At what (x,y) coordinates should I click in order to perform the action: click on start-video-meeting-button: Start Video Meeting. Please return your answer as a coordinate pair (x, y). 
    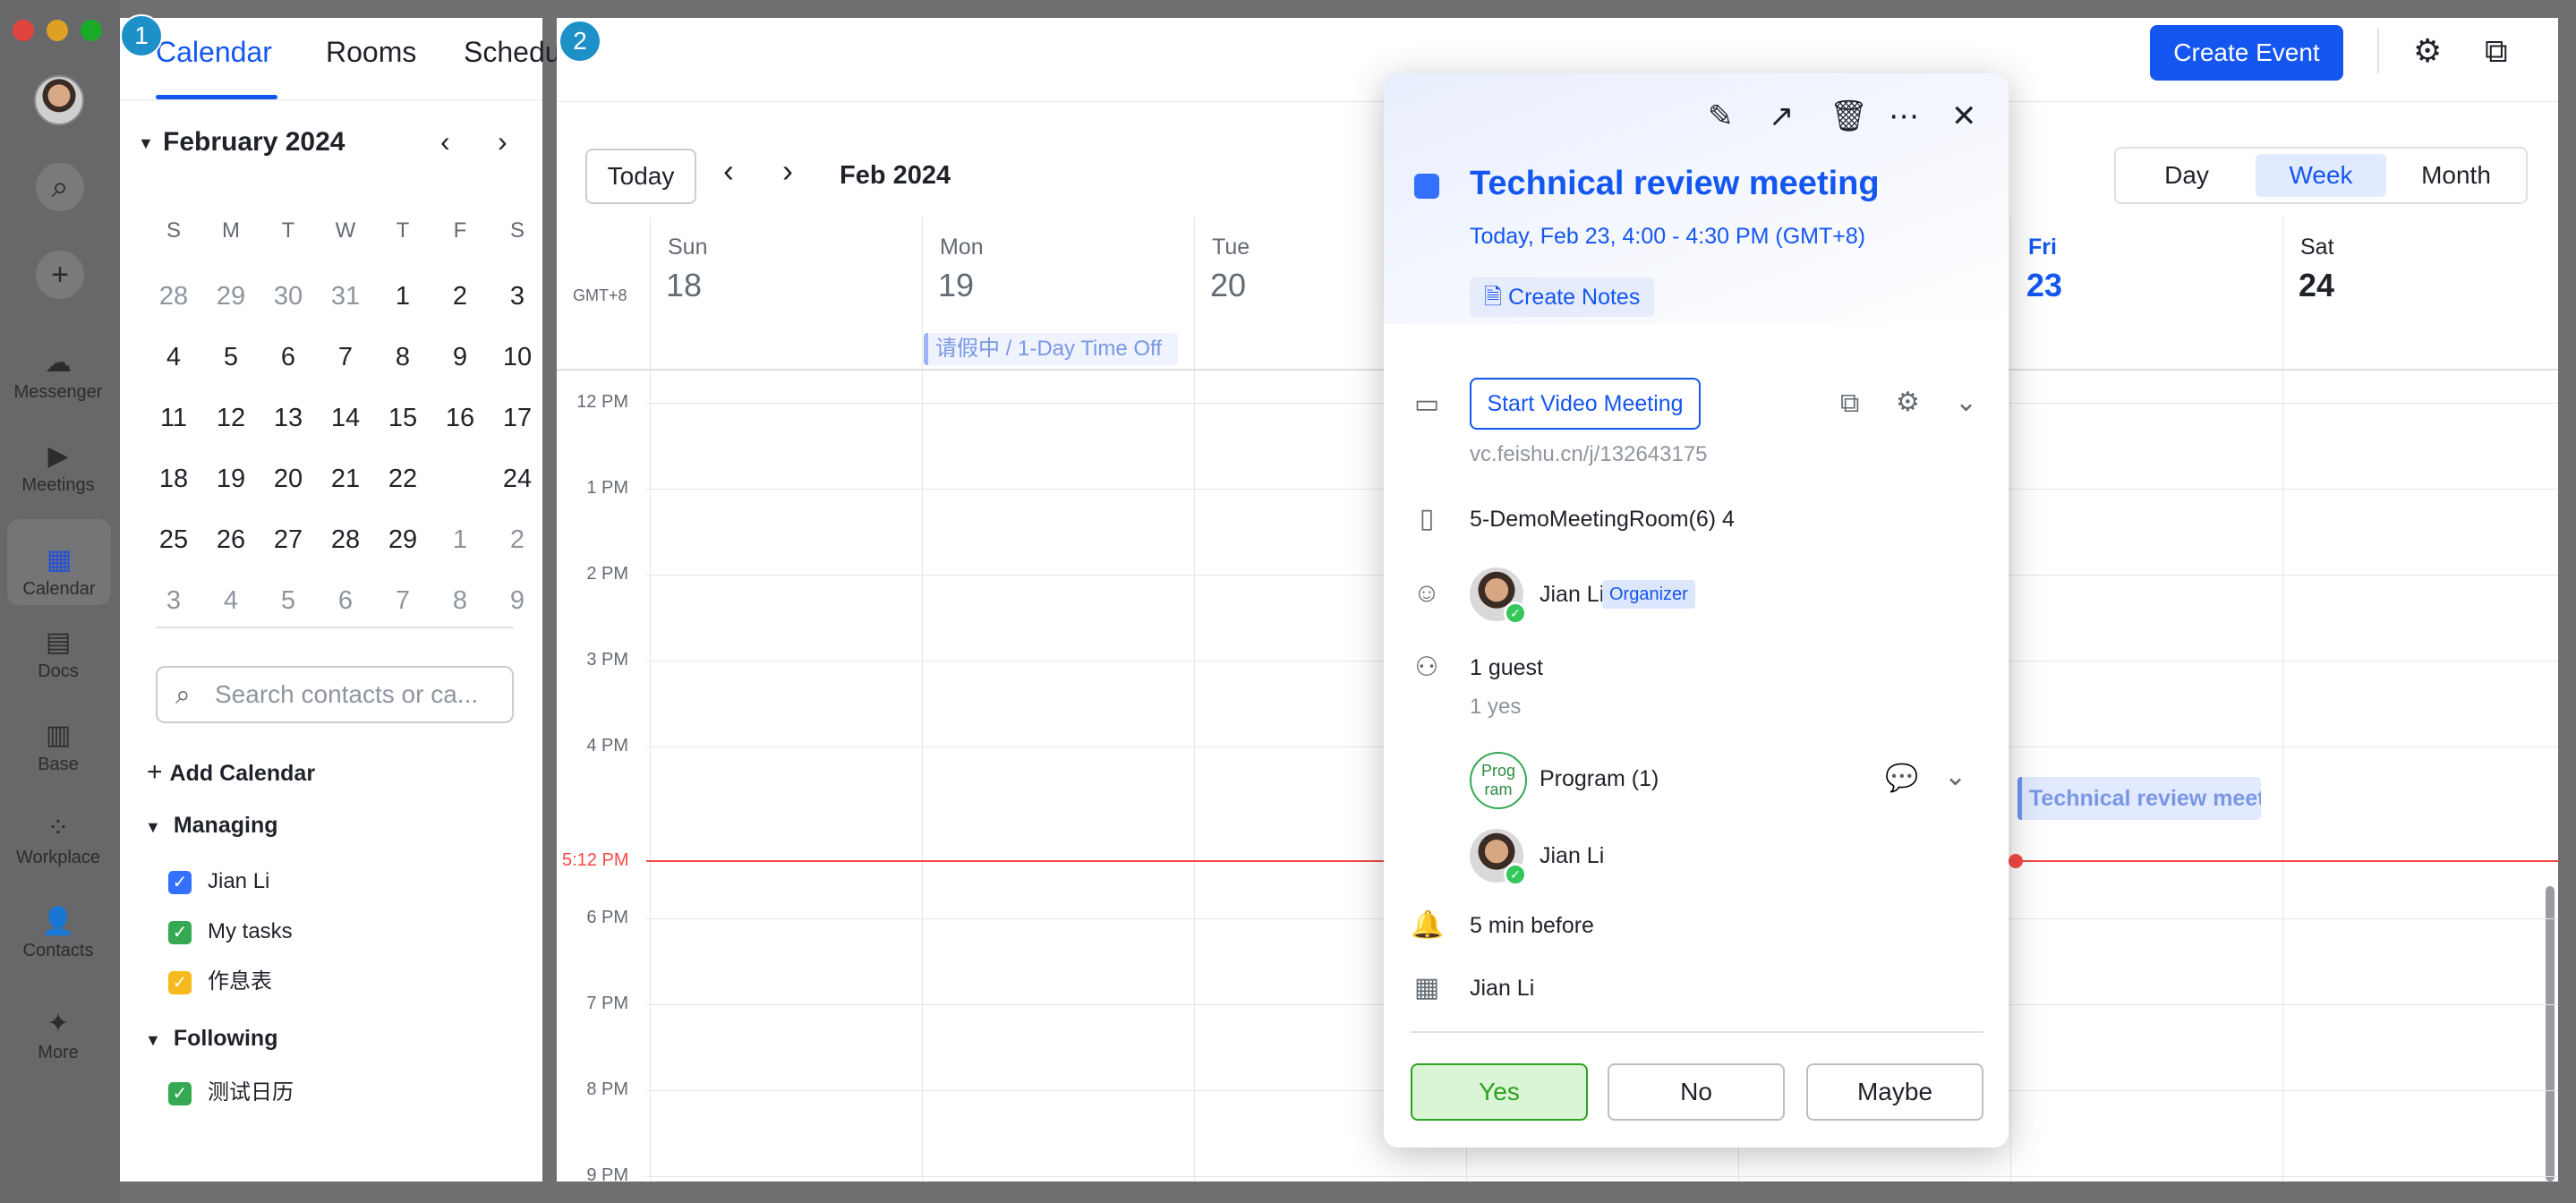
    Looking at the image, I should click on (1585, 404).